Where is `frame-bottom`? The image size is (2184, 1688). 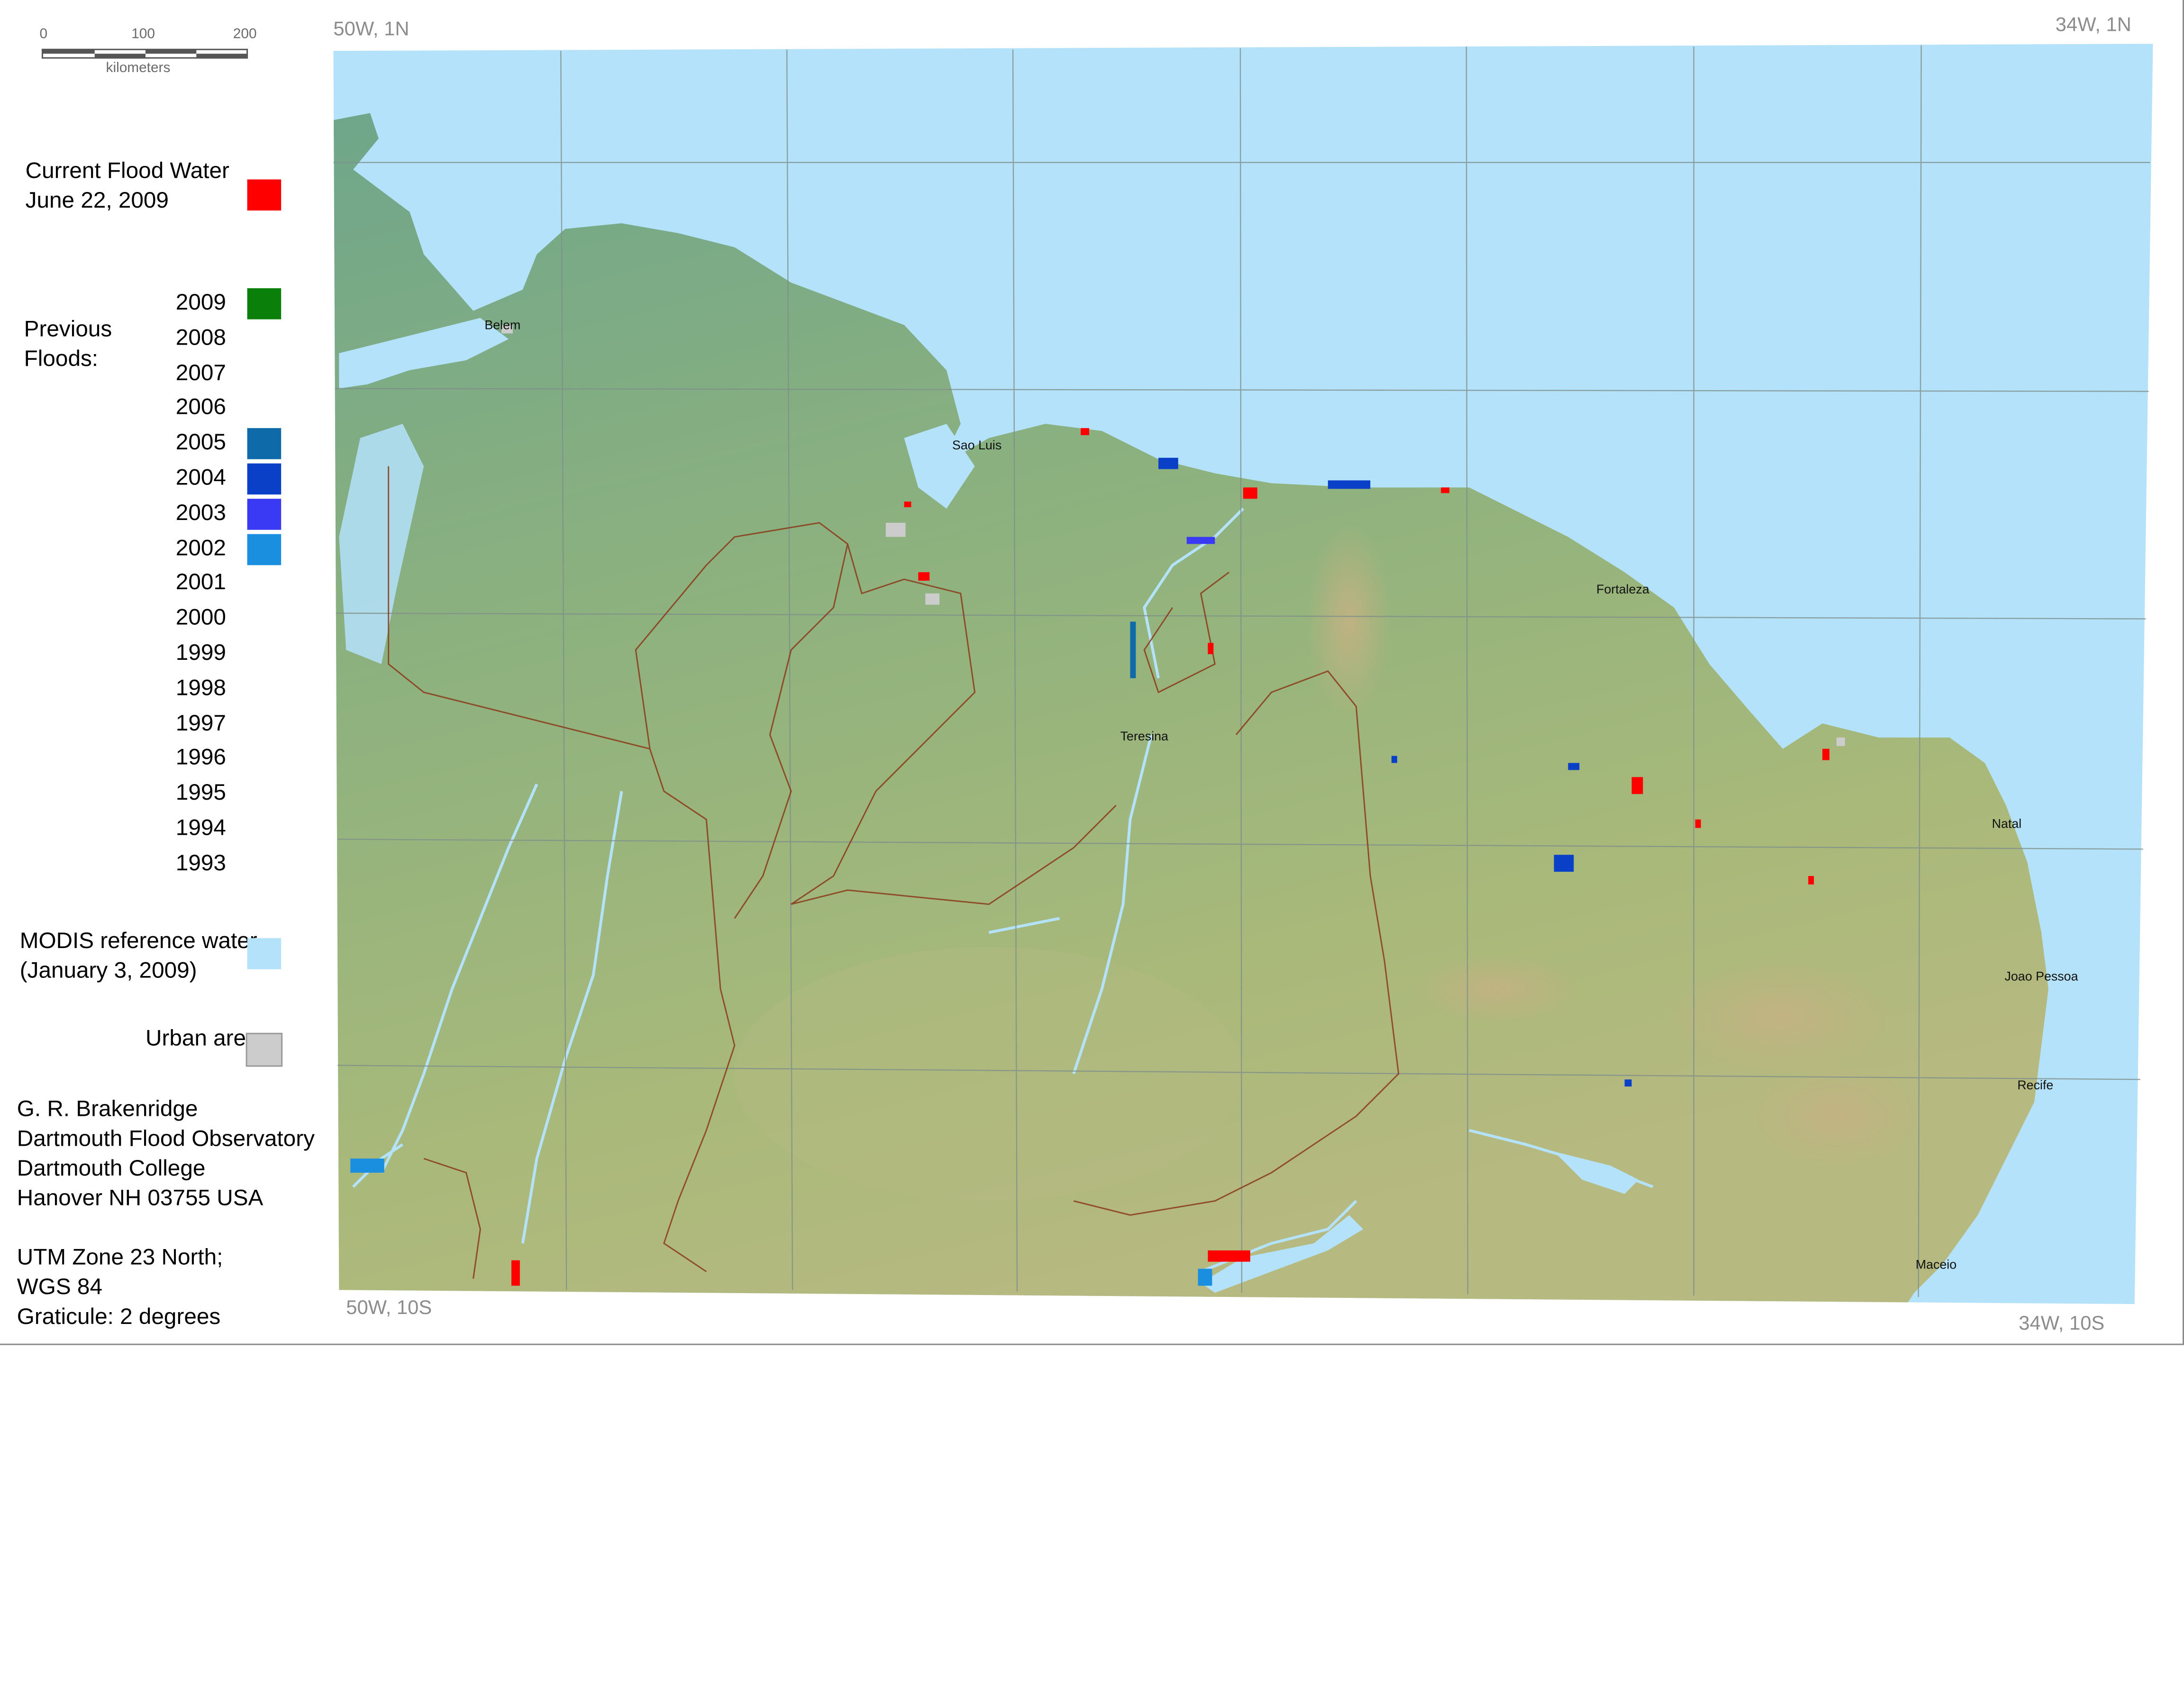
frame-bottom is located at coordinates (1092, 1344).